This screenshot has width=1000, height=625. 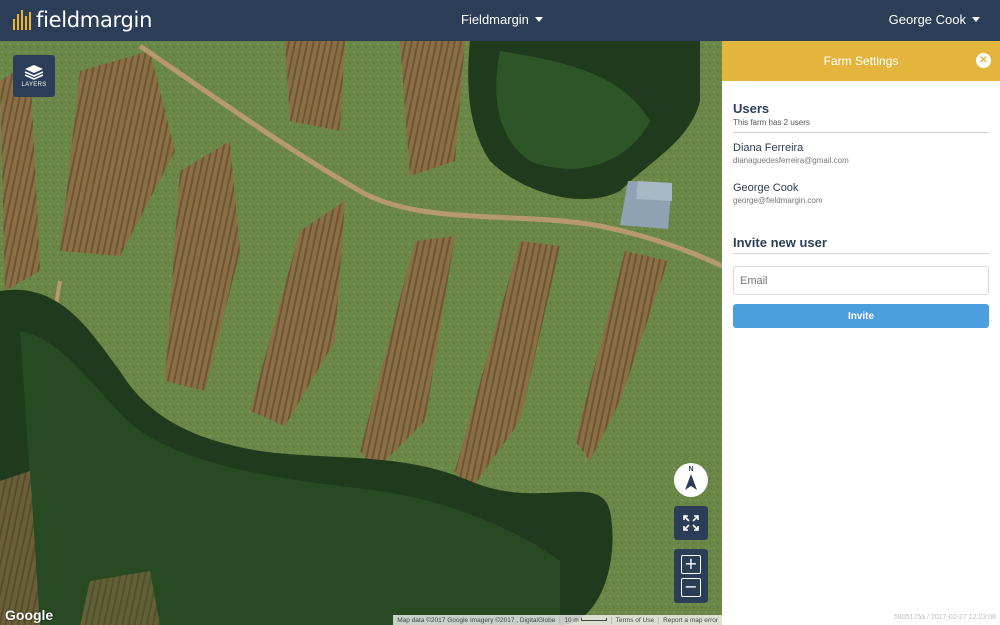 I want to click on logo-bars-icon, so click(x=22, y=20).